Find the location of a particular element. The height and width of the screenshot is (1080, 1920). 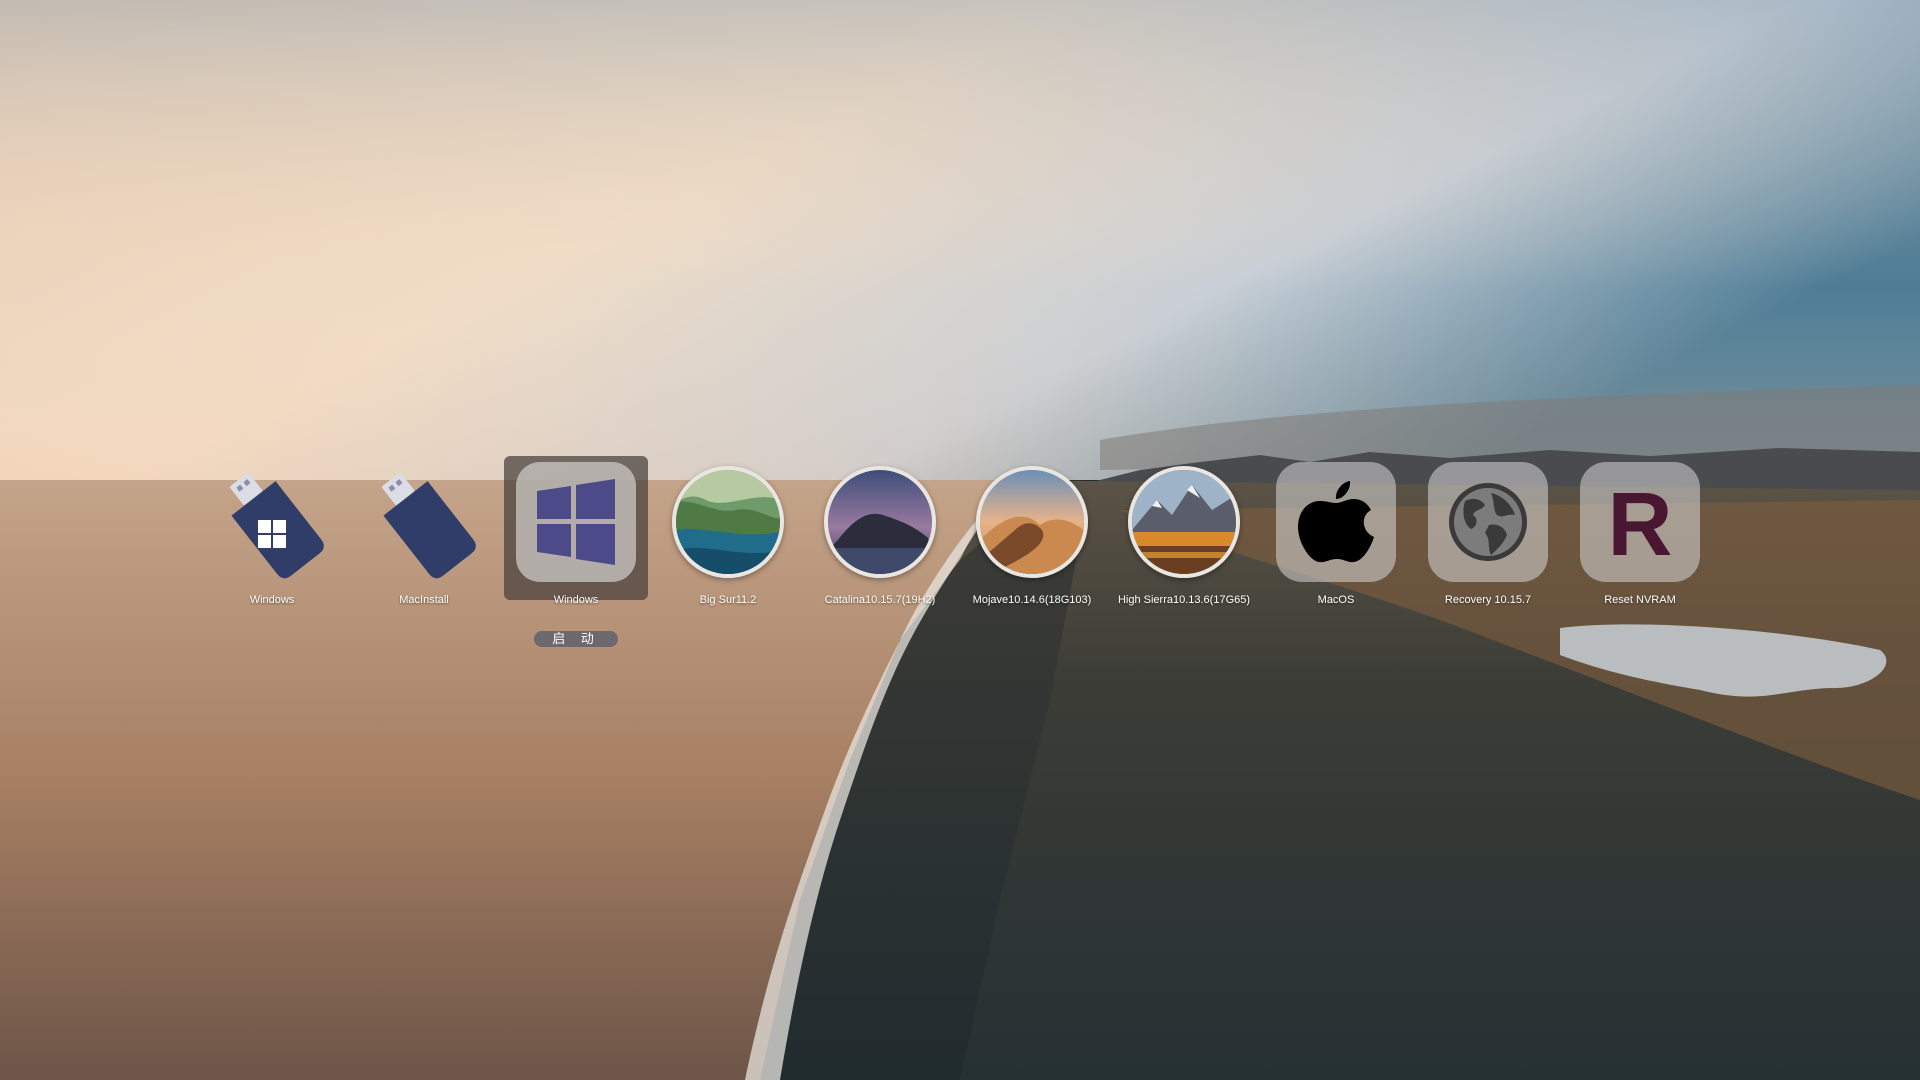

big-sur-disk-icon is located at coordinates (728, 522).